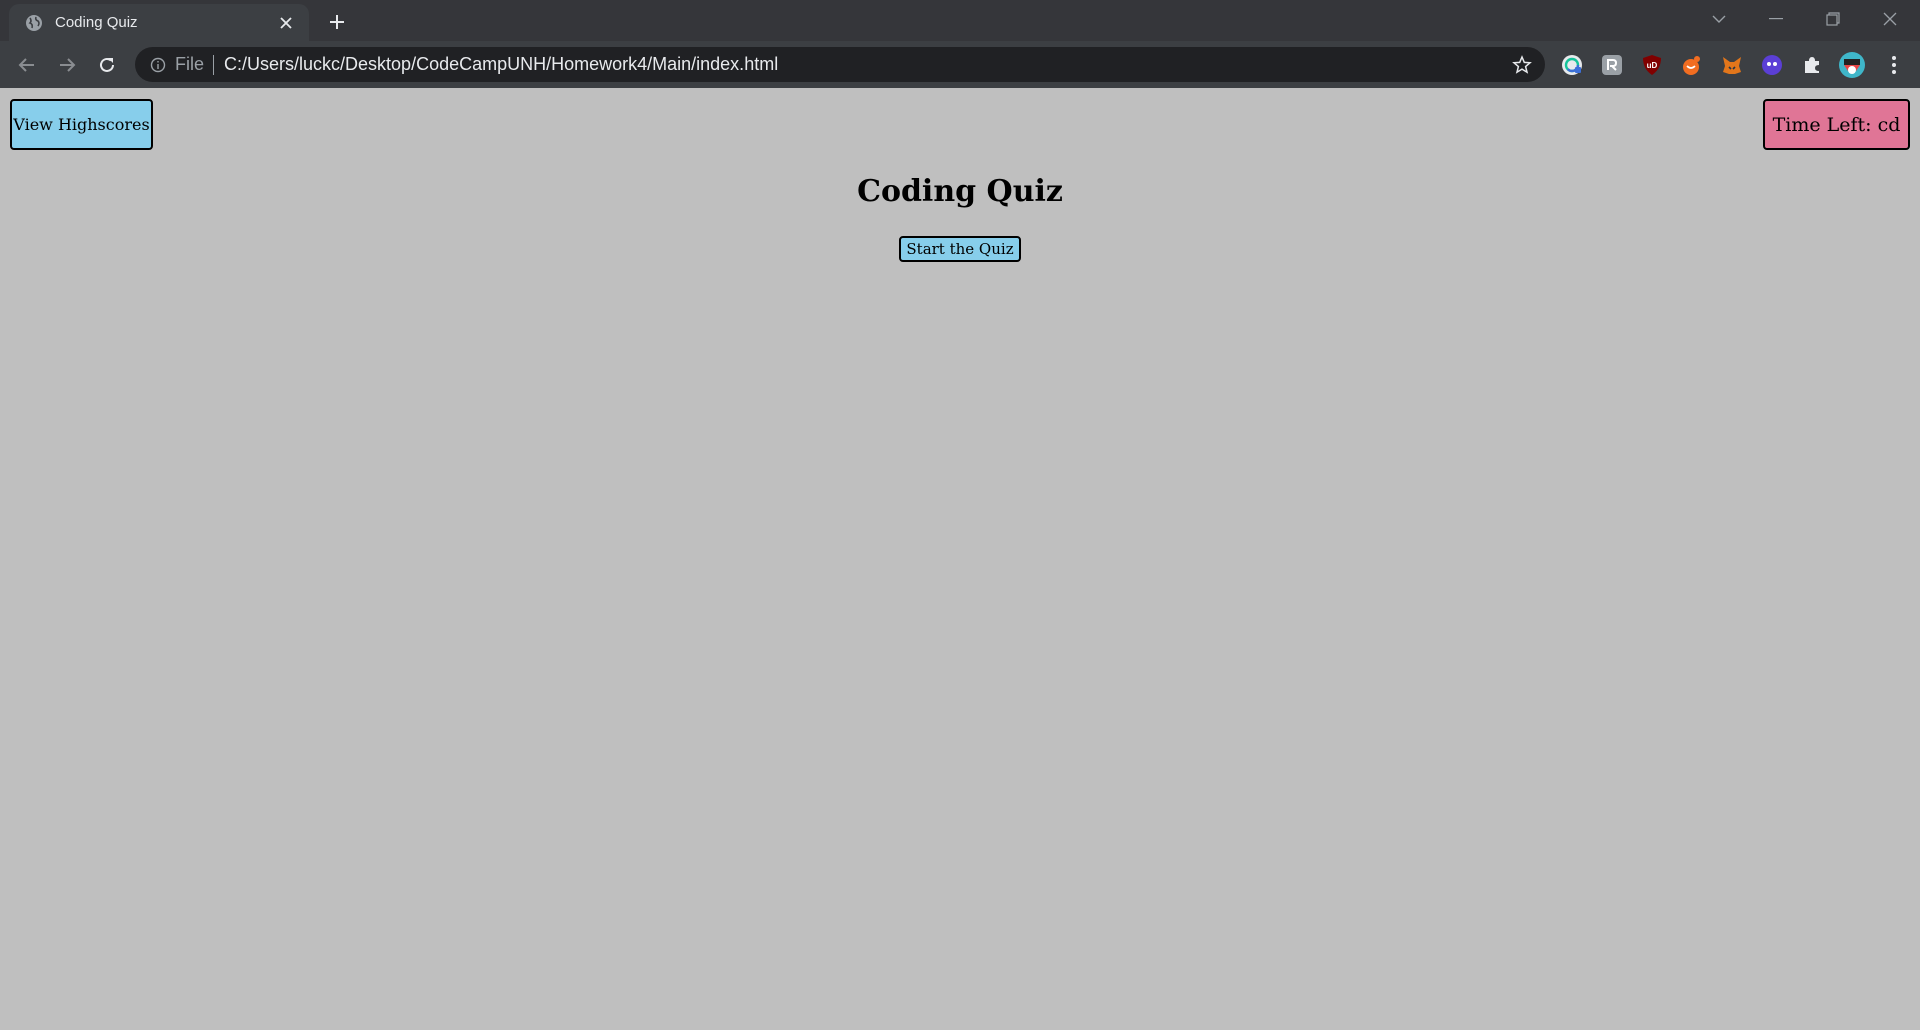 This screenshot has height=1030, width=1920. I want to click on extension-b-icon, so click(1692, 65).